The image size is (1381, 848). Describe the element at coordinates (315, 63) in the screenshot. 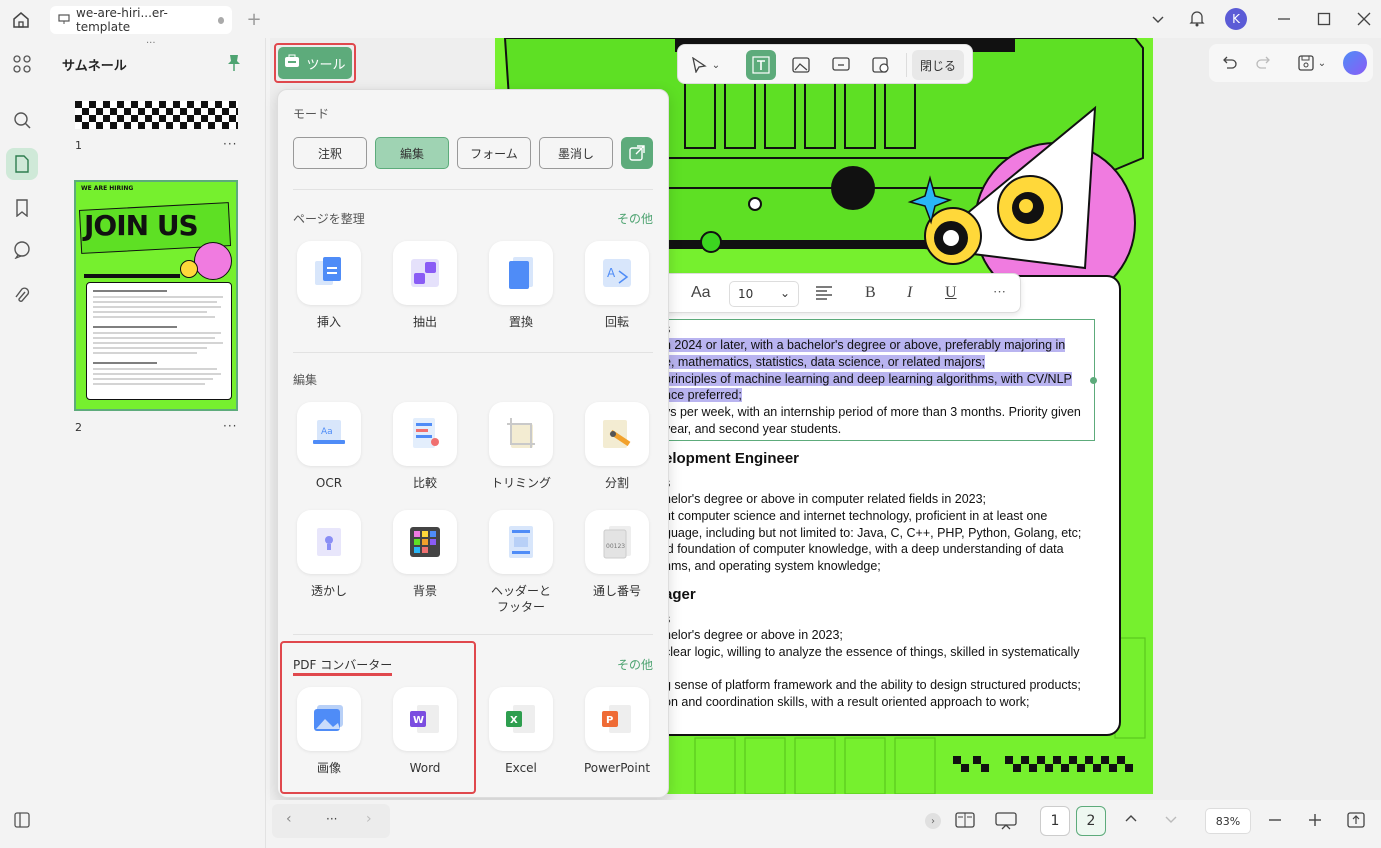

I see `tools-button: ツール` at that location.